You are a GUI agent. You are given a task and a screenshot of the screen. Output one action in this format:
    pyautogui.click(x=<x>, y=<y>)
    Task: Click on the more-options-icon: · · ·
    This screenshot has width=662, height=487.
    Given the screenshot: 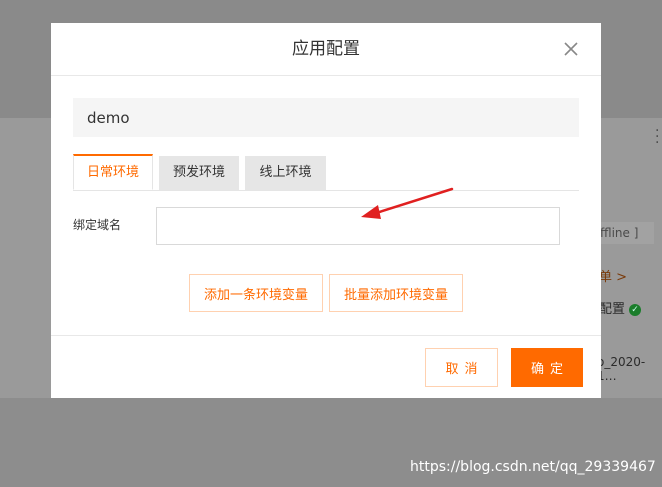 What is the action you would take?
    pyautogui.click(x=657, y=137)
    